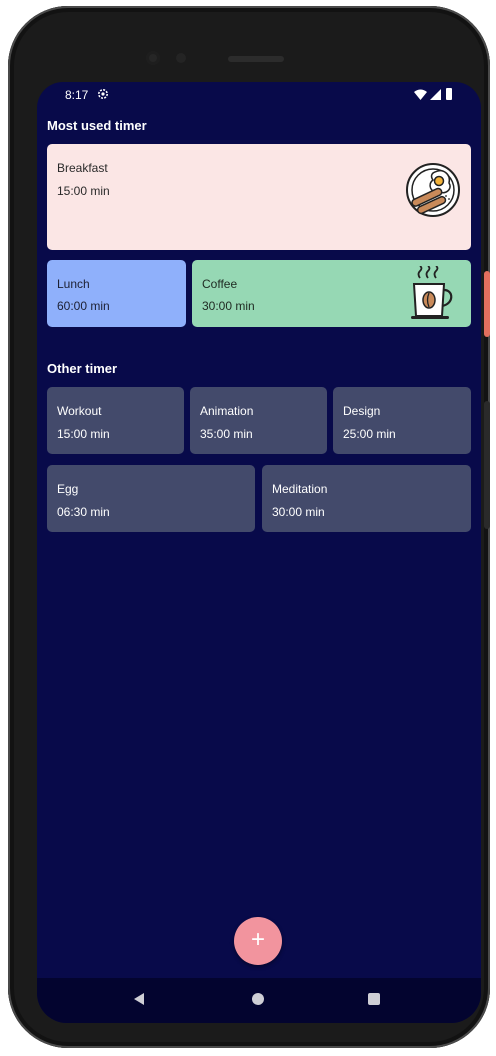 The height and width of the screenshot is (1056, 496). What do you see at coordinates (115, 420) in the screenshot?
I see `timer-card-workout: Workout 15:00 min` at bounding box center [115, 420].